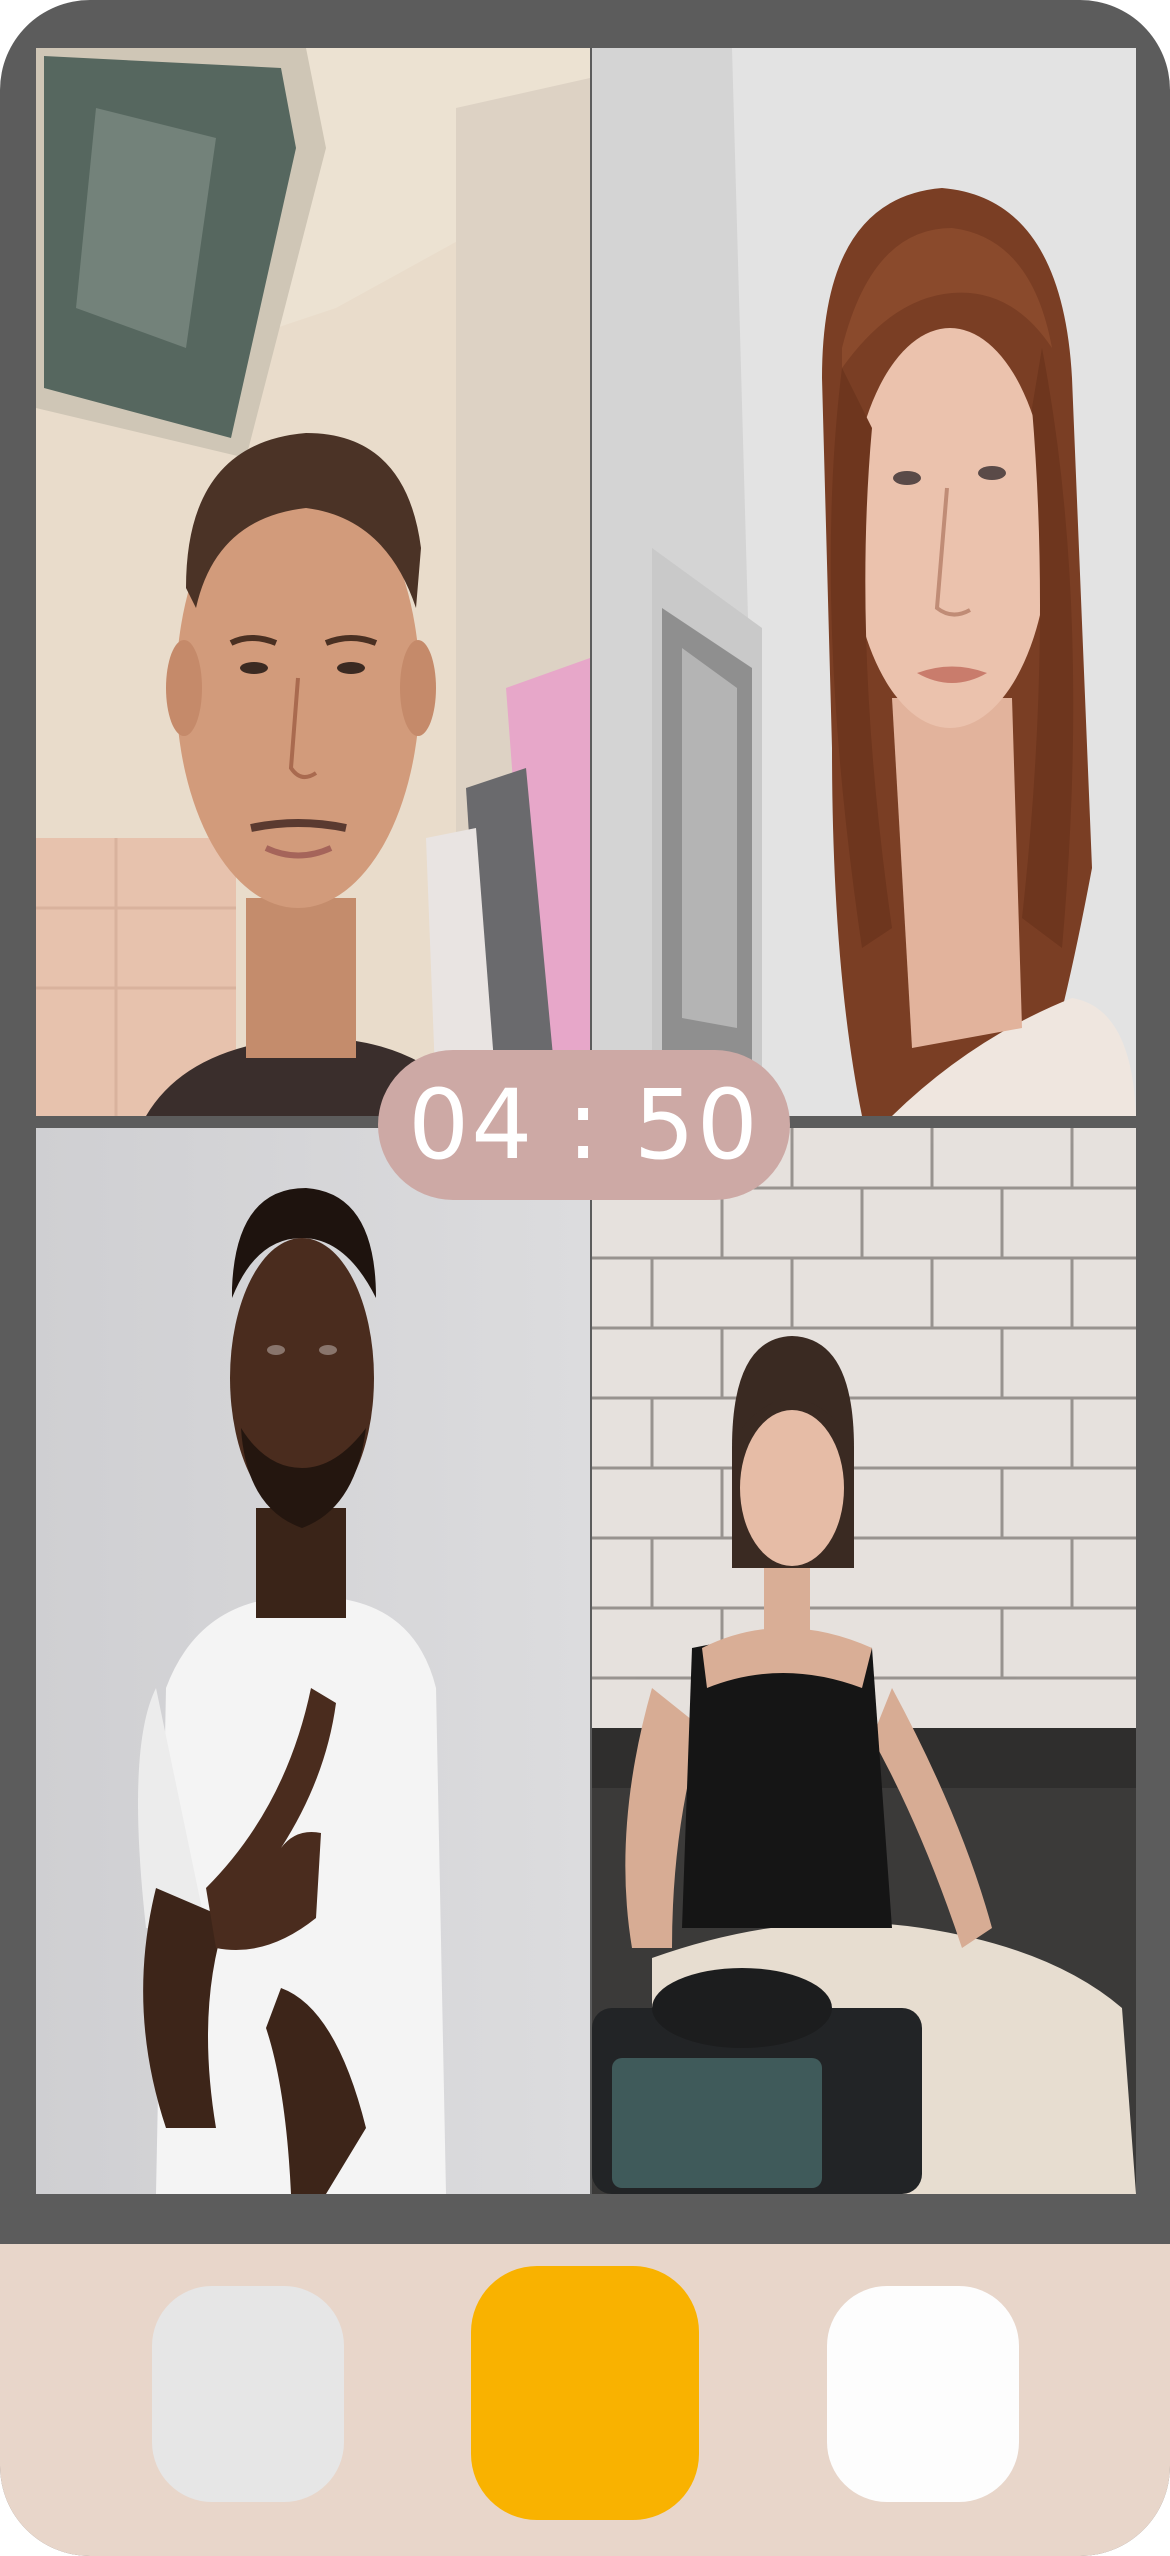 The image size is (1170, 2556). What do you see at coordinates (584, 1125) in the screenshot?
I see `call-timer: 04 : 50` at bounding box center [584, 1125].